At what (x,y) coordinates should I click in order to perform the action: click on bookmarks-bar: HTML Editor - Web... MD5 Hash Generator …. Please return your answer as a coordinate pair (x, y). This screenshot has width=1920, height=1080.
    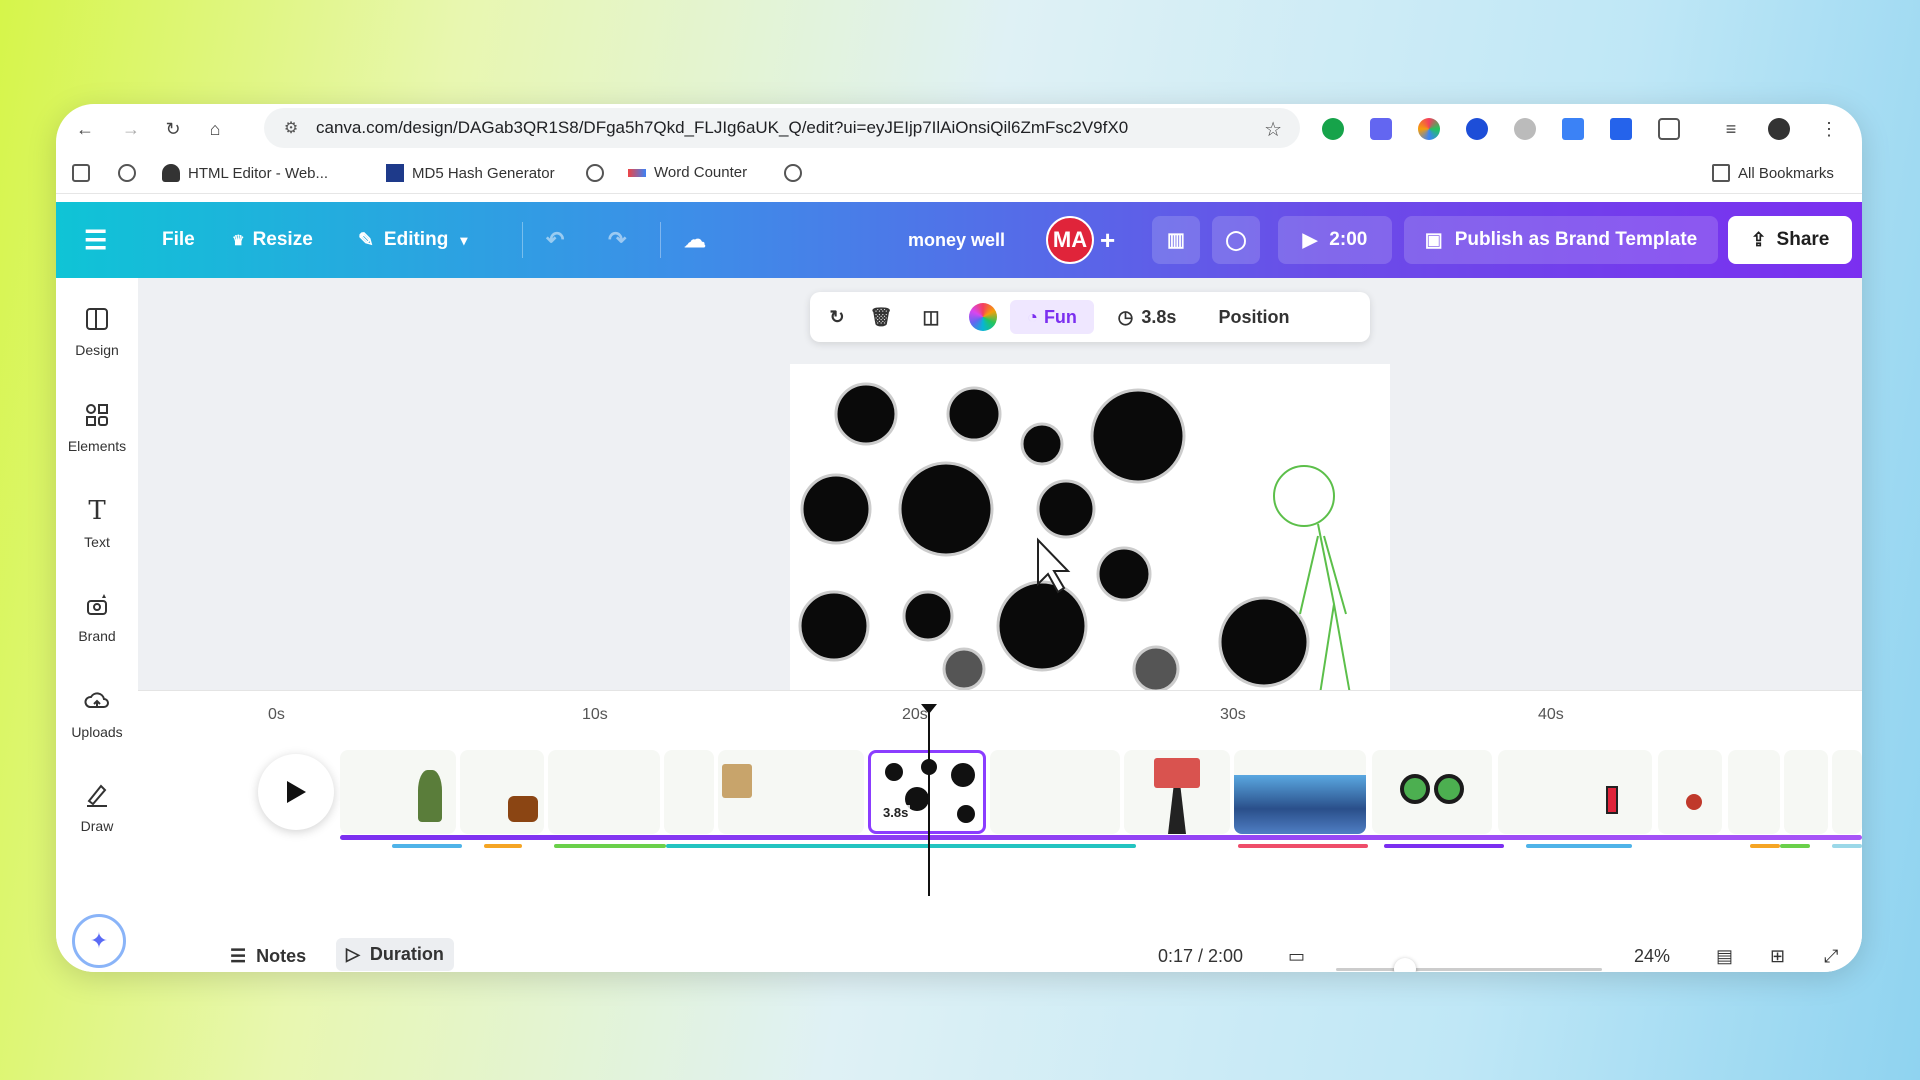
    Looking at the image, I should click on (959, 174).